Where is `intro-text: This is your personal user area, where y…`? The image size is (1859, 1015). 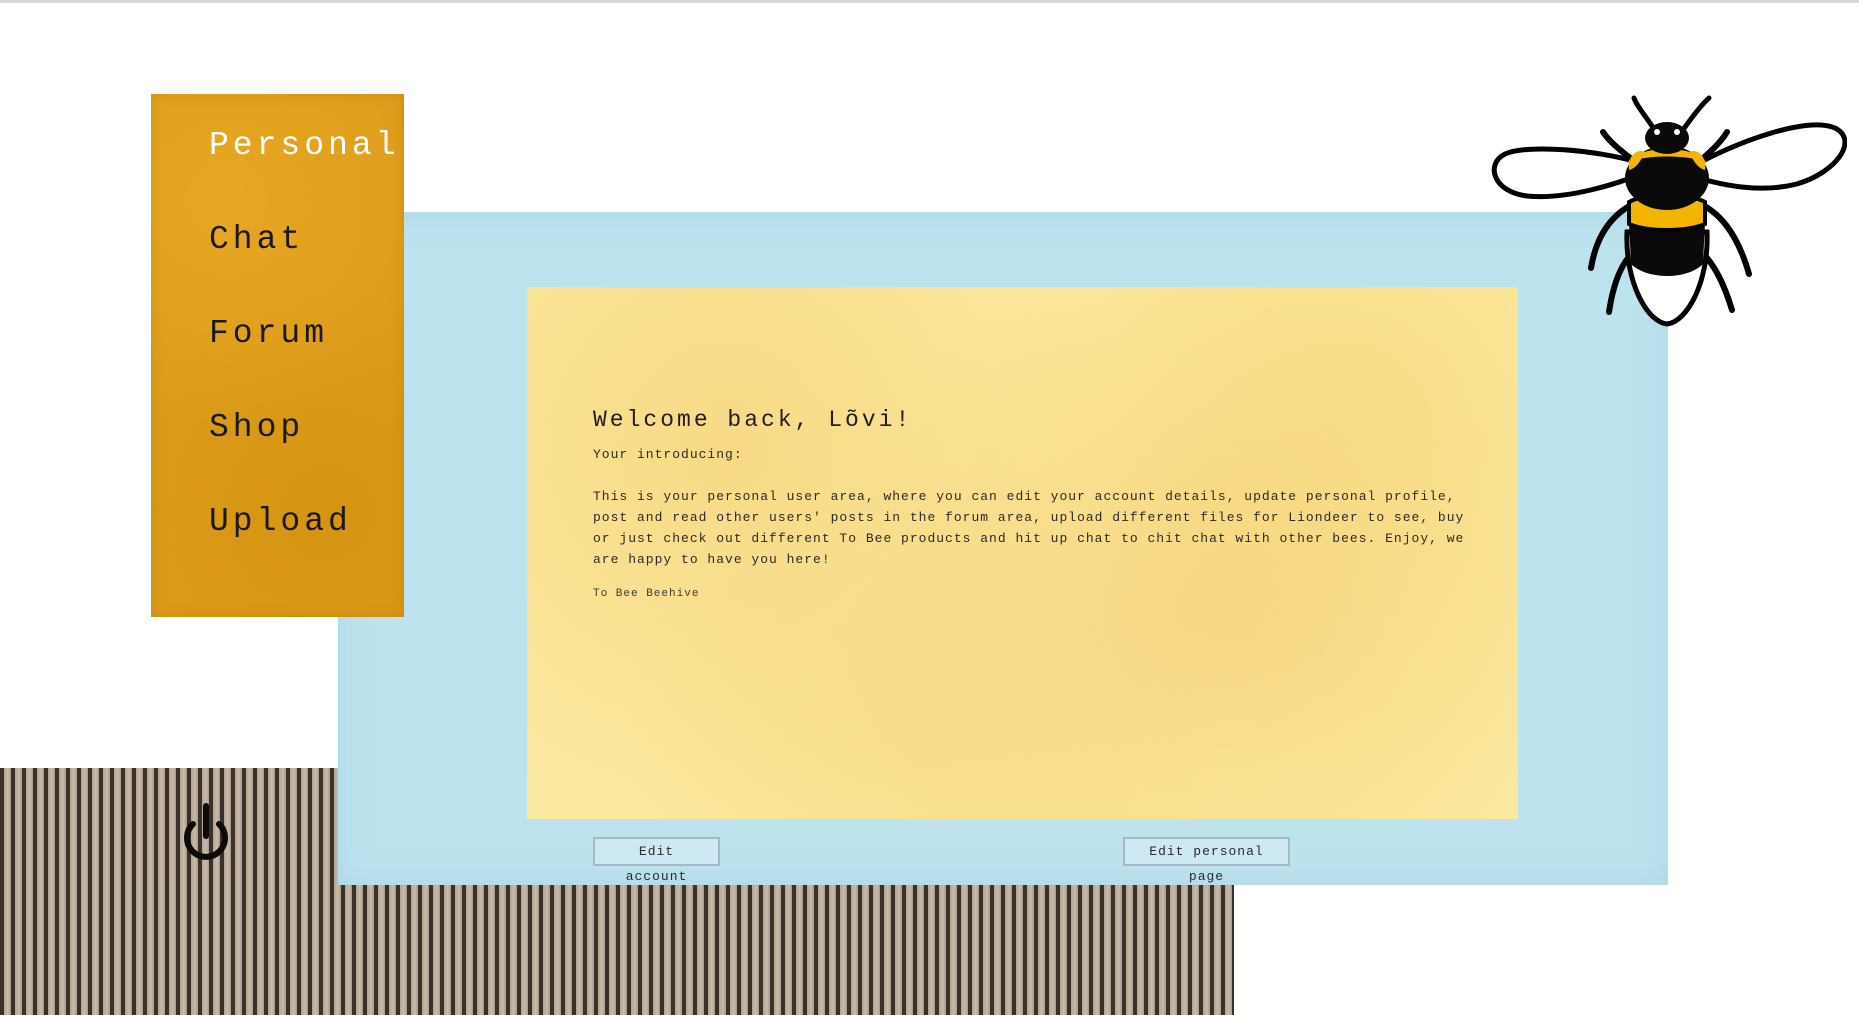
intro-text: This is your personal user area, where y… is located at coordinates (1029, 528).